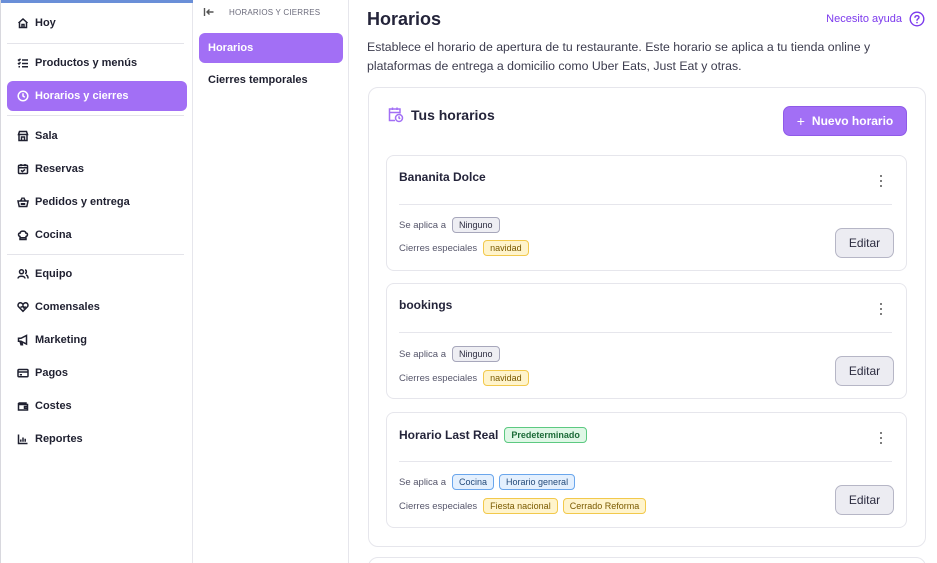  Describe the element at coordinates (97, 169) in the screenshot. I see `sidebar-item-reservas: Reservas` at that location.